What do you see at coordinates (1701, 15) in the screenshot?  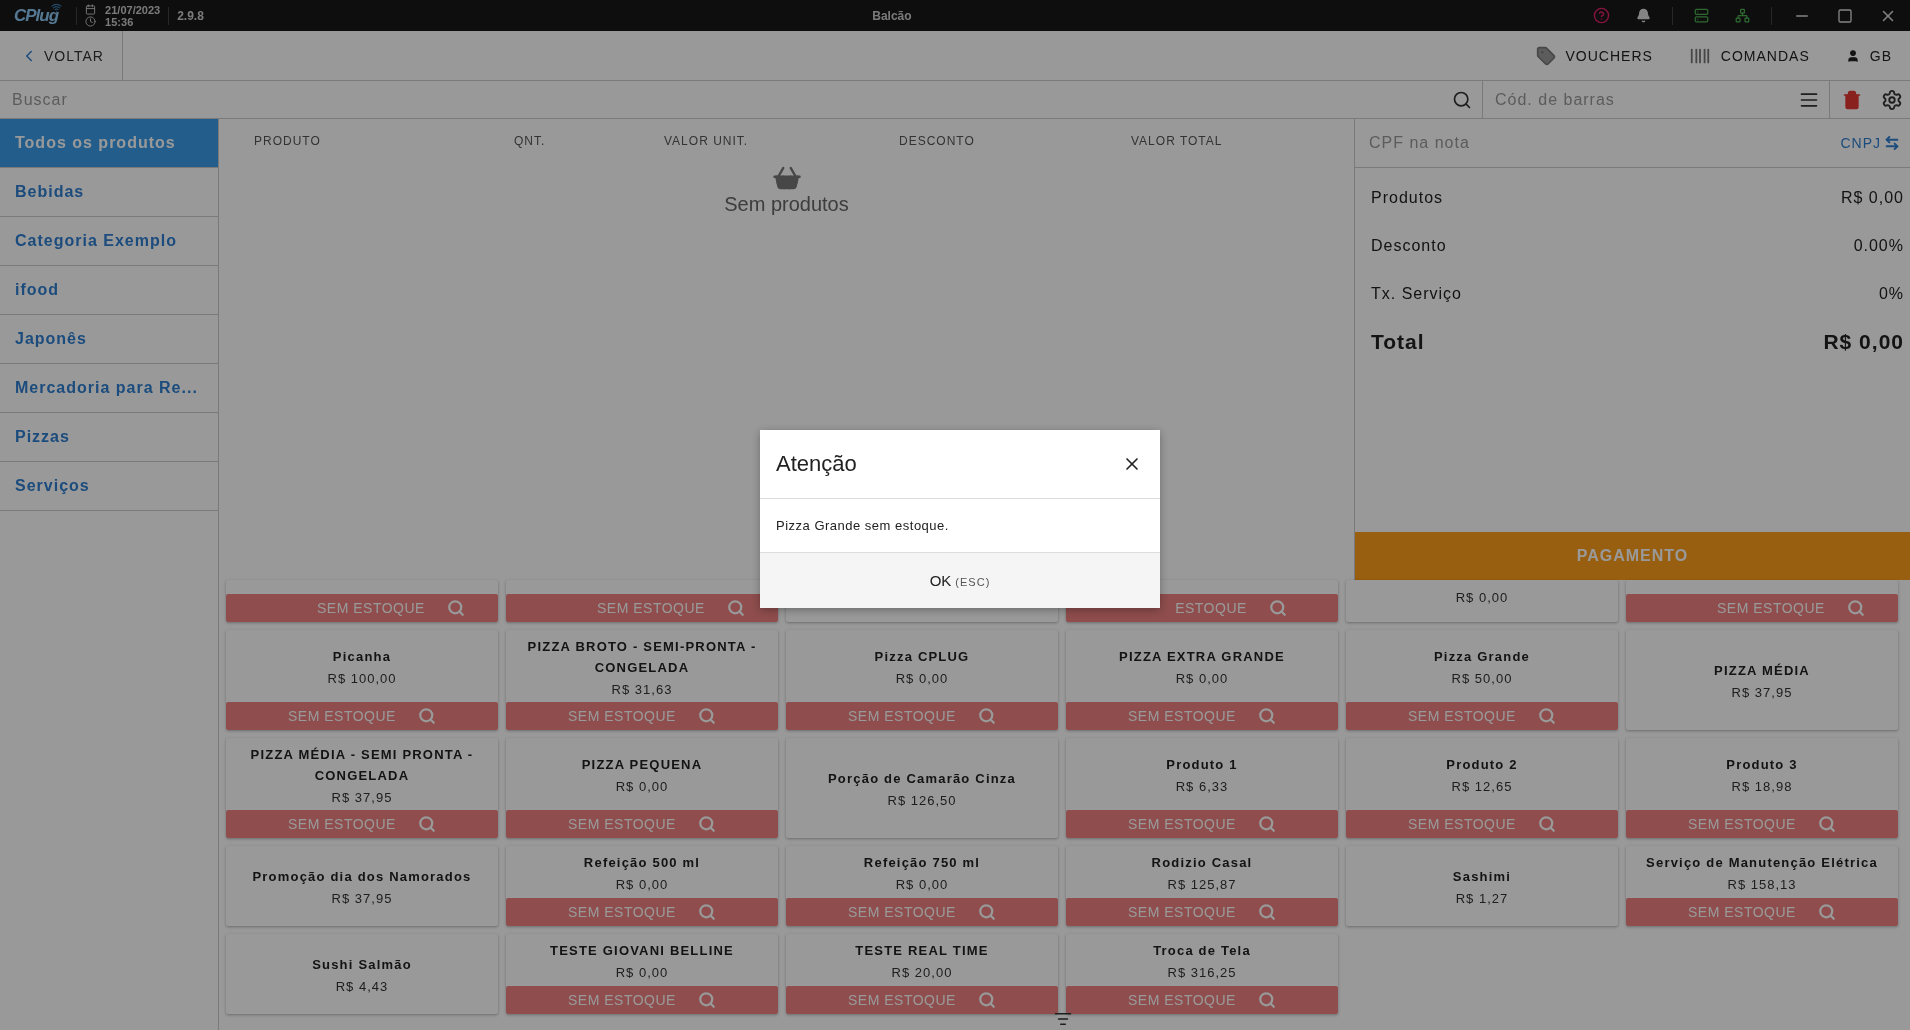 I see `server-icon` at bounding box center [1701, 15].